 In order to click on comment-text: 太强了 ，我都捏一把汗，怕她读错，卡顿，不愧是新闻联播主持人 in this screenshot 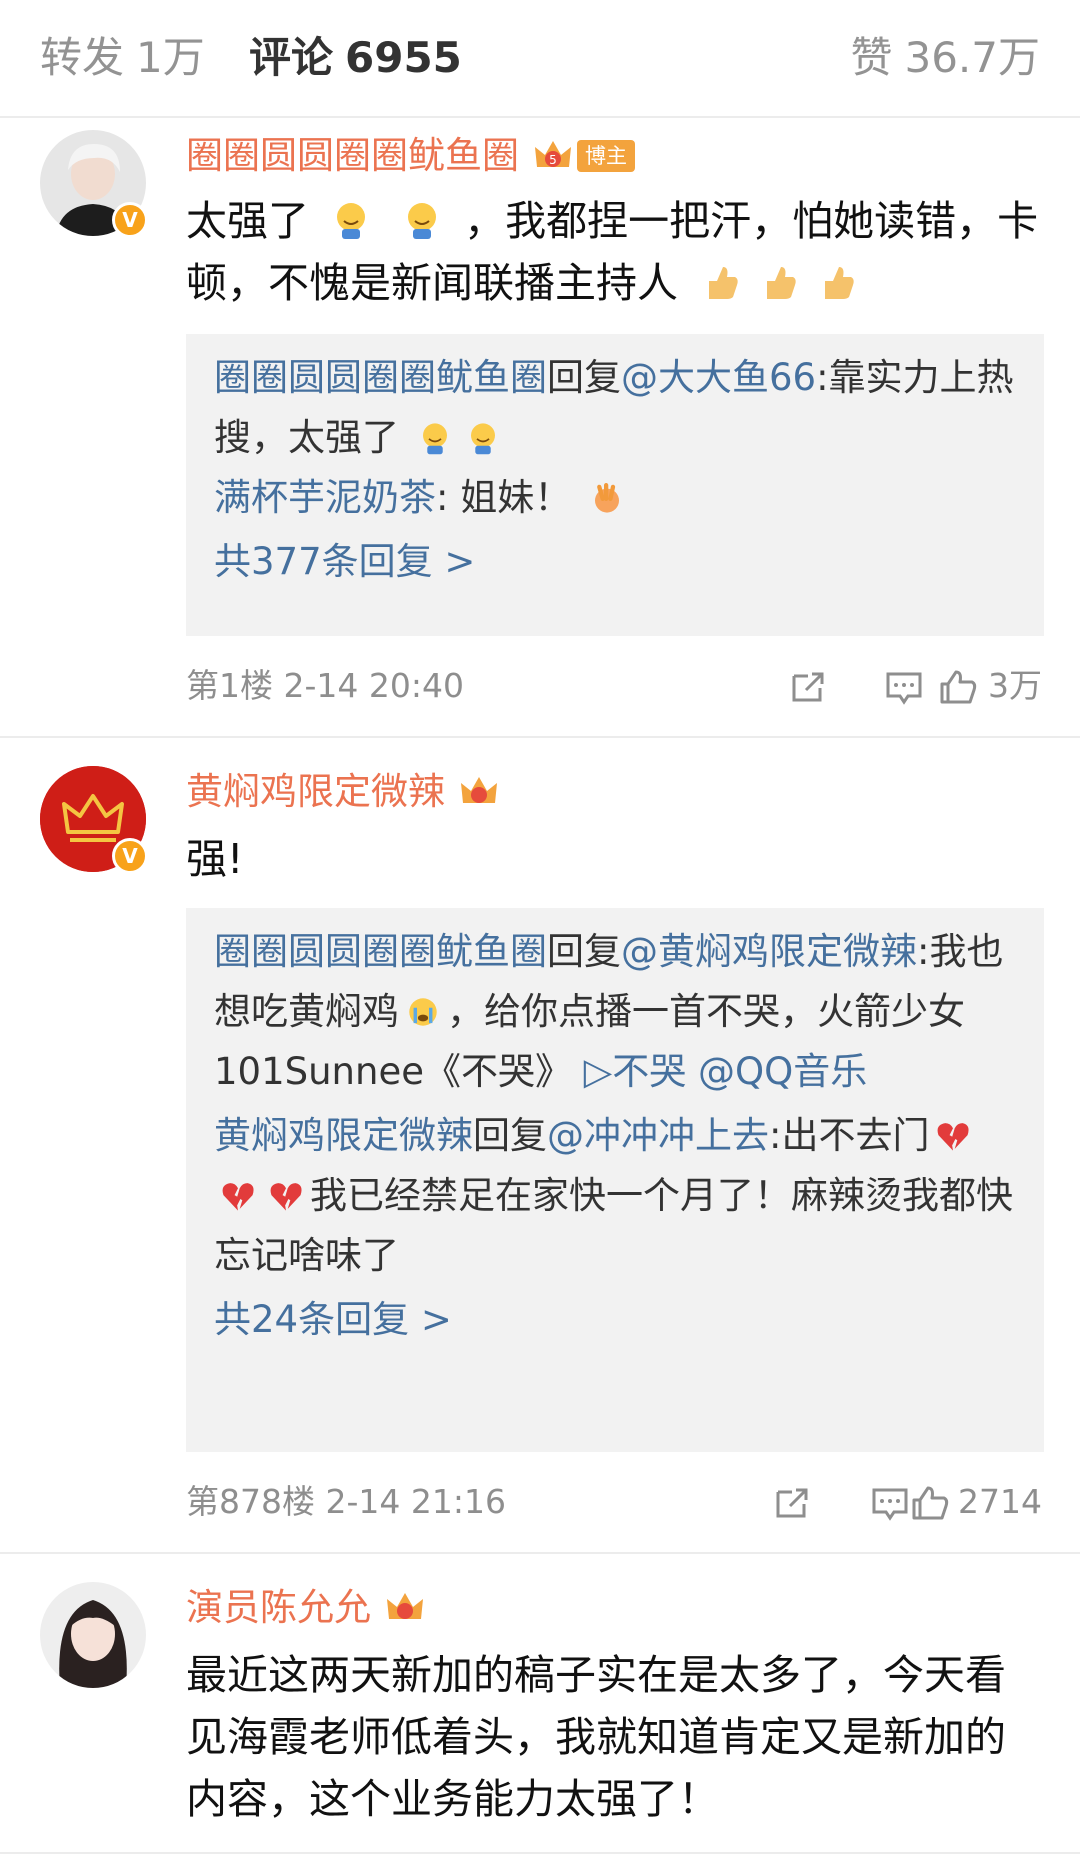, I will do `click(616, 252)`.